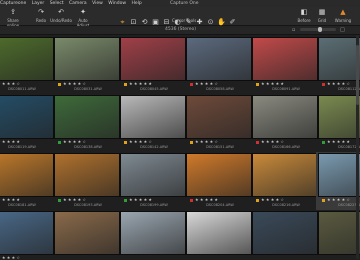 The image size is (360, 260). What do you see at coordinates (117, 3) in the screenshot?
I see `menu-item-window: Window` at bounding box center [117, 3].